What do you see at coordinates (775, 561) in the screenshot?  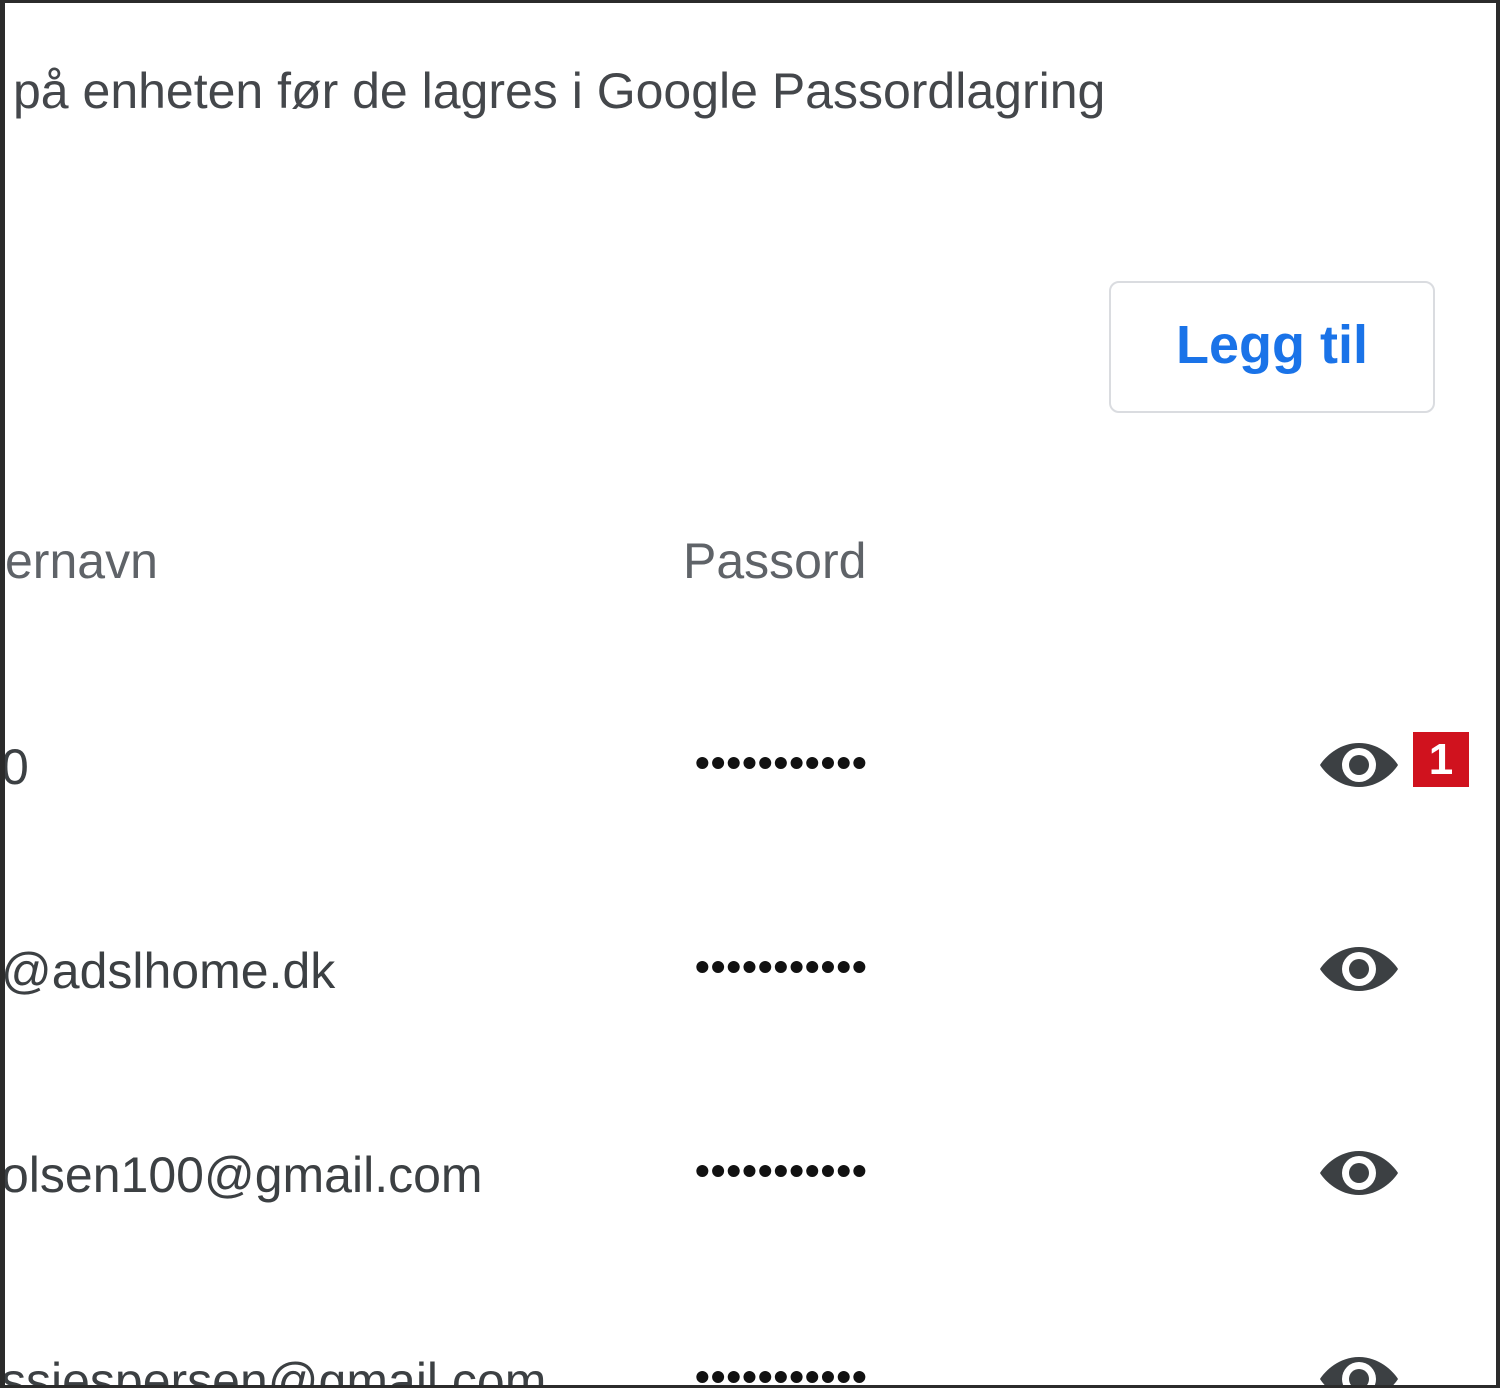 I see `column-header-password: Passord` at bounding box center [775, 561].